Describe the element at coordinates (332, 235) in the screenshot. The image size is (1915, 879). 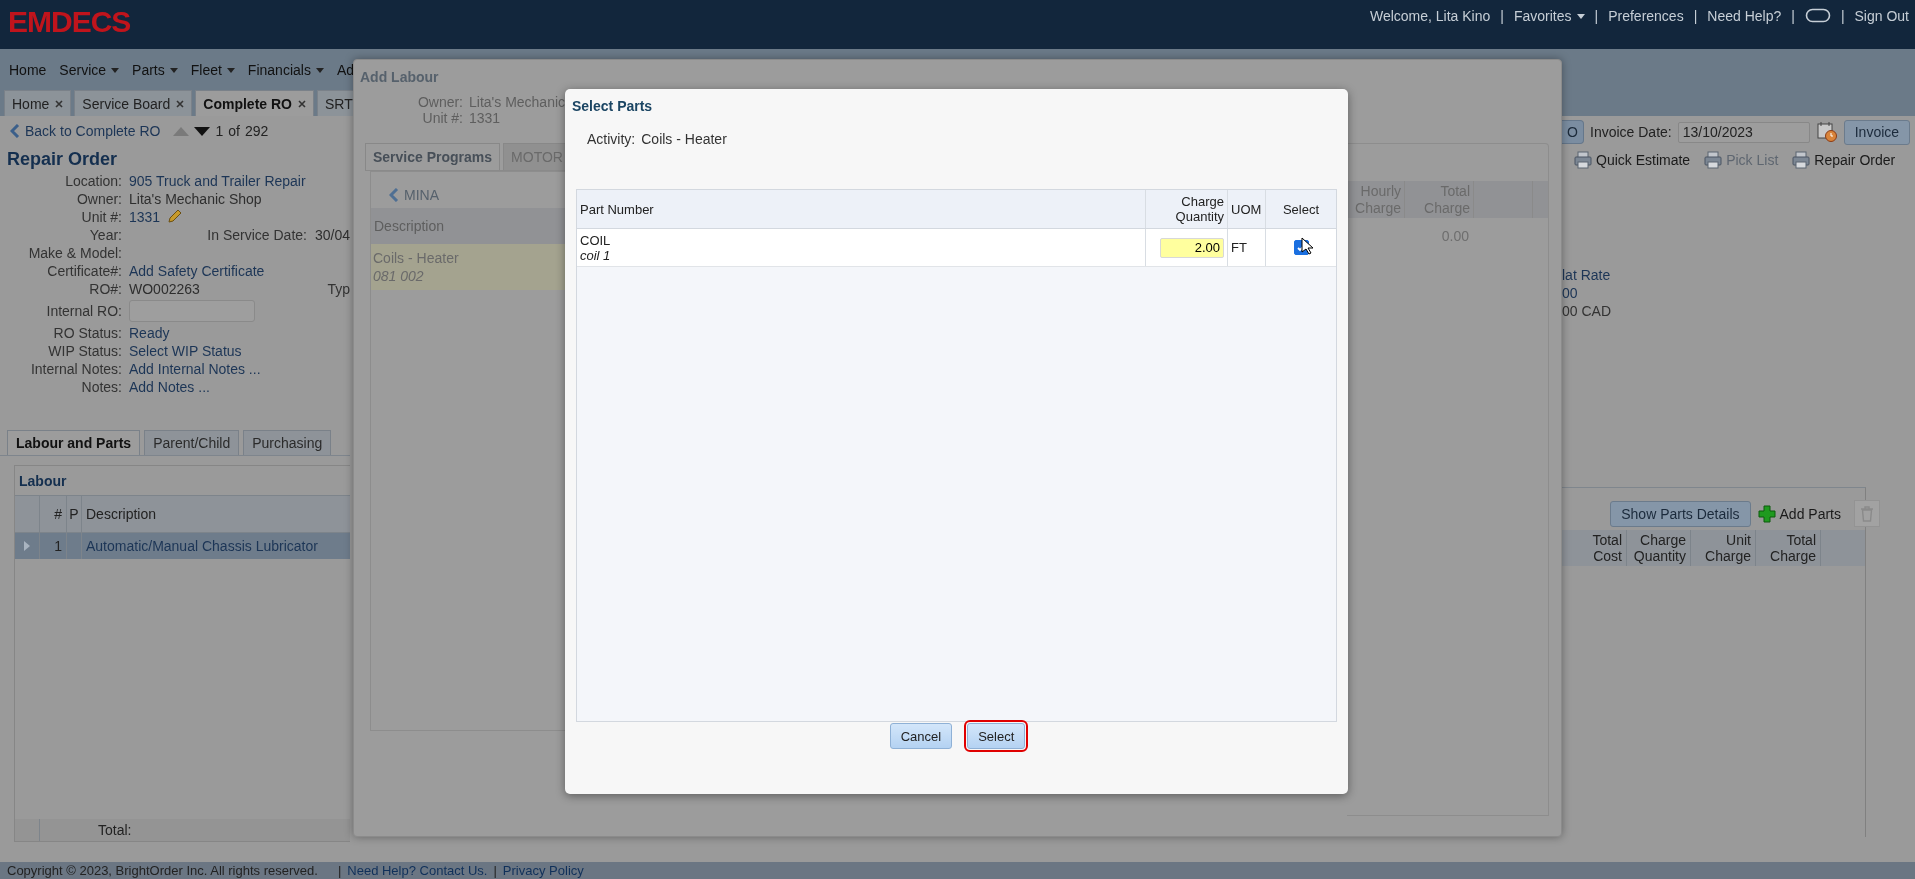
I see `field-value: 30/04` at that location.